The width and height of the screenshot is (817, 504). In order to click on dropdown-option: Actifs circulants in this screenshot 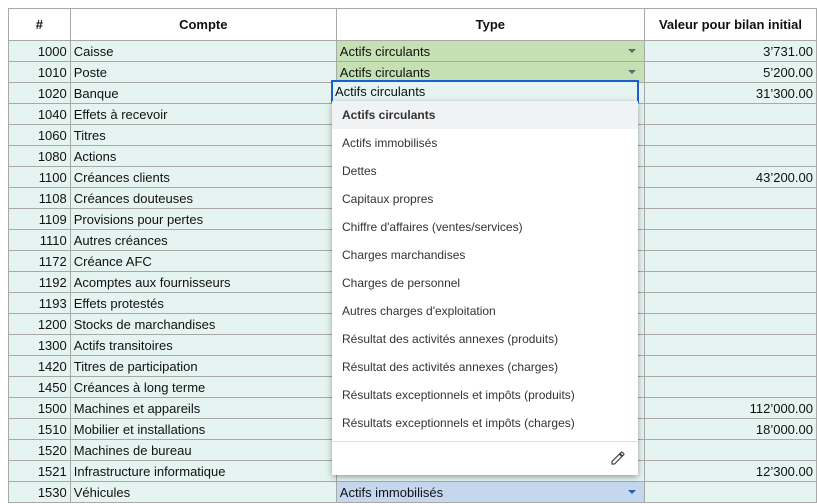, I will do `click(485, 115)`.